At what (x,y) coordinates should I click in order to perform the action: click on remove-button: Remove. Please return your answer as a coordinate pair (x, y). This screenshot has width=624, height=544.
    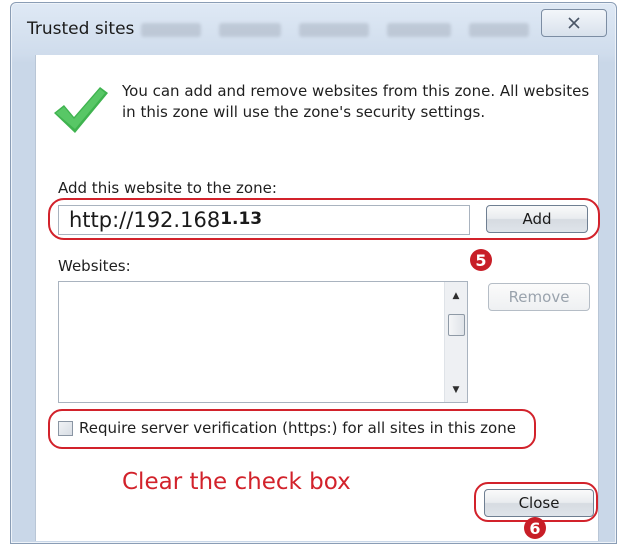
    Looking at the image, I should click on (539, 297).